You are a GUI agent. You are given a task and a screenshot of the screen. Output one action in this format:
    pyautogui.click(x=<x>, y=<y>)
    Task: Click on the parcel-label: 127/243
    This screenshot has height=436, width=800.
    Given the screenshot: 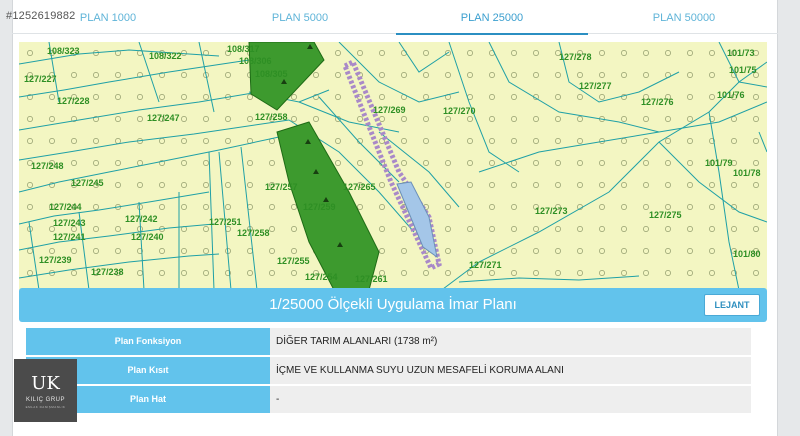 What is the action you would take?
    pyautogui.click(x=69, y=223)
    